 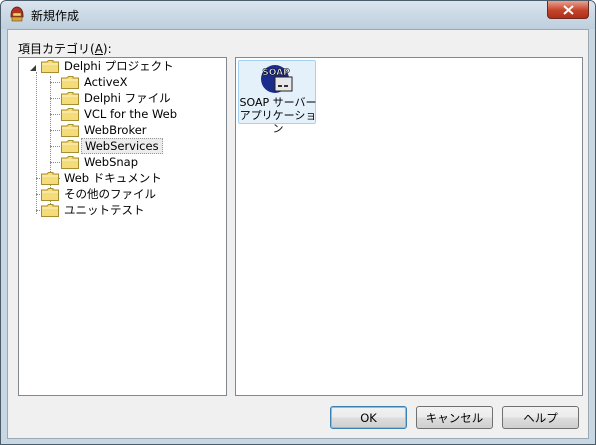 I want to click on window-title: 新規作成, so click(x=55, y=16).